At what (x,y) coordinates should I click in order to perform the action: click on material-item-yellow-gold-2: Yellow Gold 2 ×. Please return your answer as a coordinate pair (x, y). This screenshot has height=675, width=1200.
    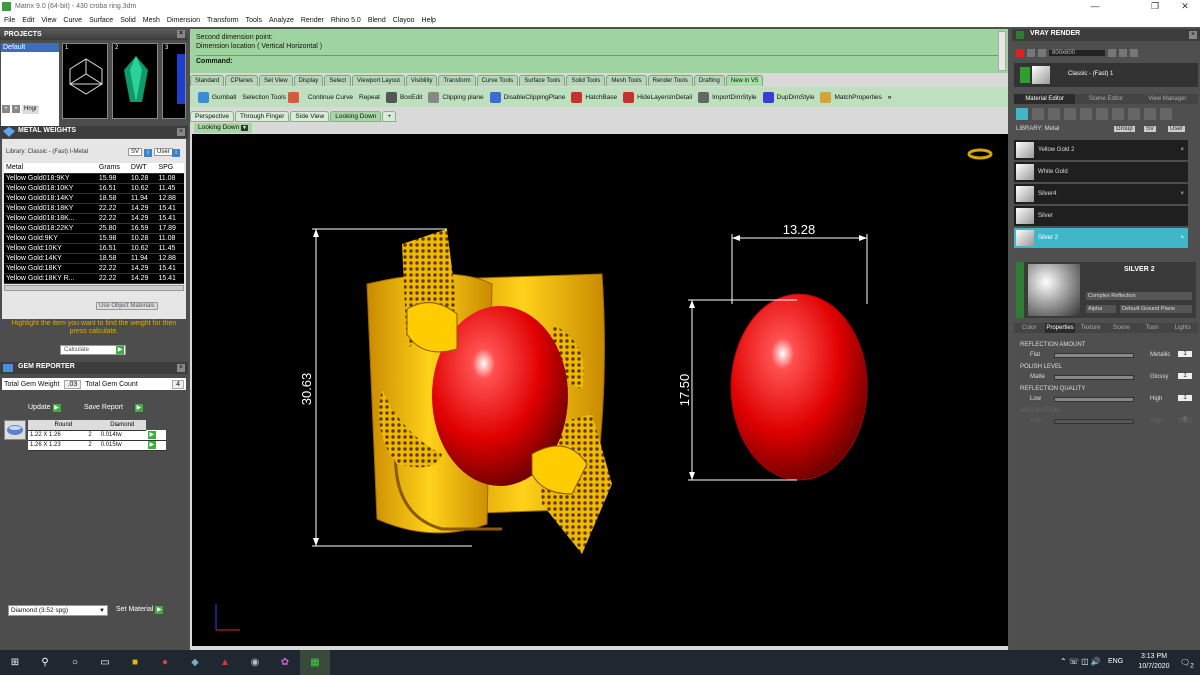
    Looking at the image, I should click on (1101, 150).